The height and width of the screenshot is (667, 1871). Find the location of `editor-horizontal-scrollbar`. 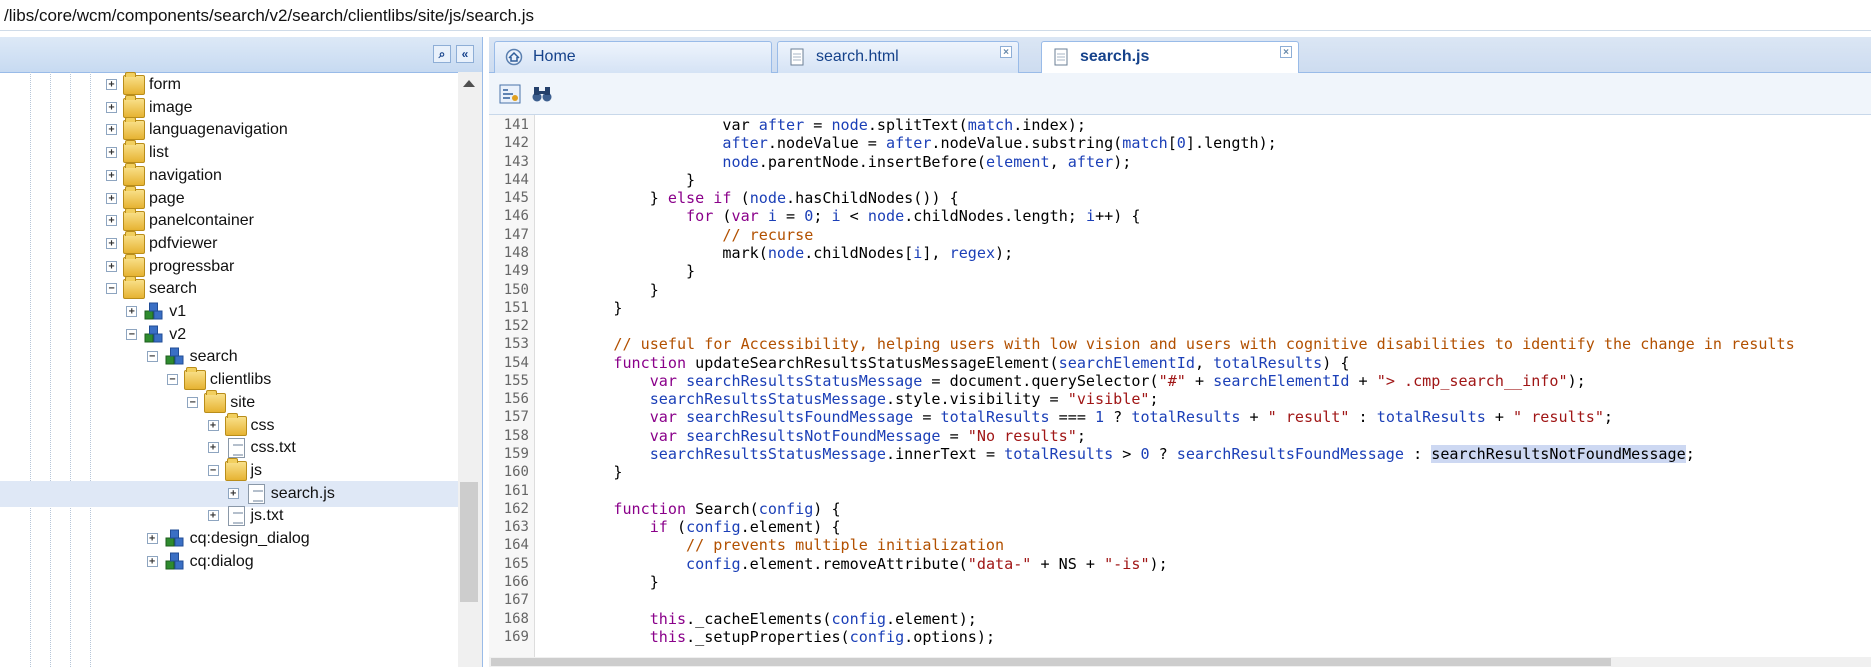

editor-horizontal-scrollbar is located at coordinates (1180, 662).